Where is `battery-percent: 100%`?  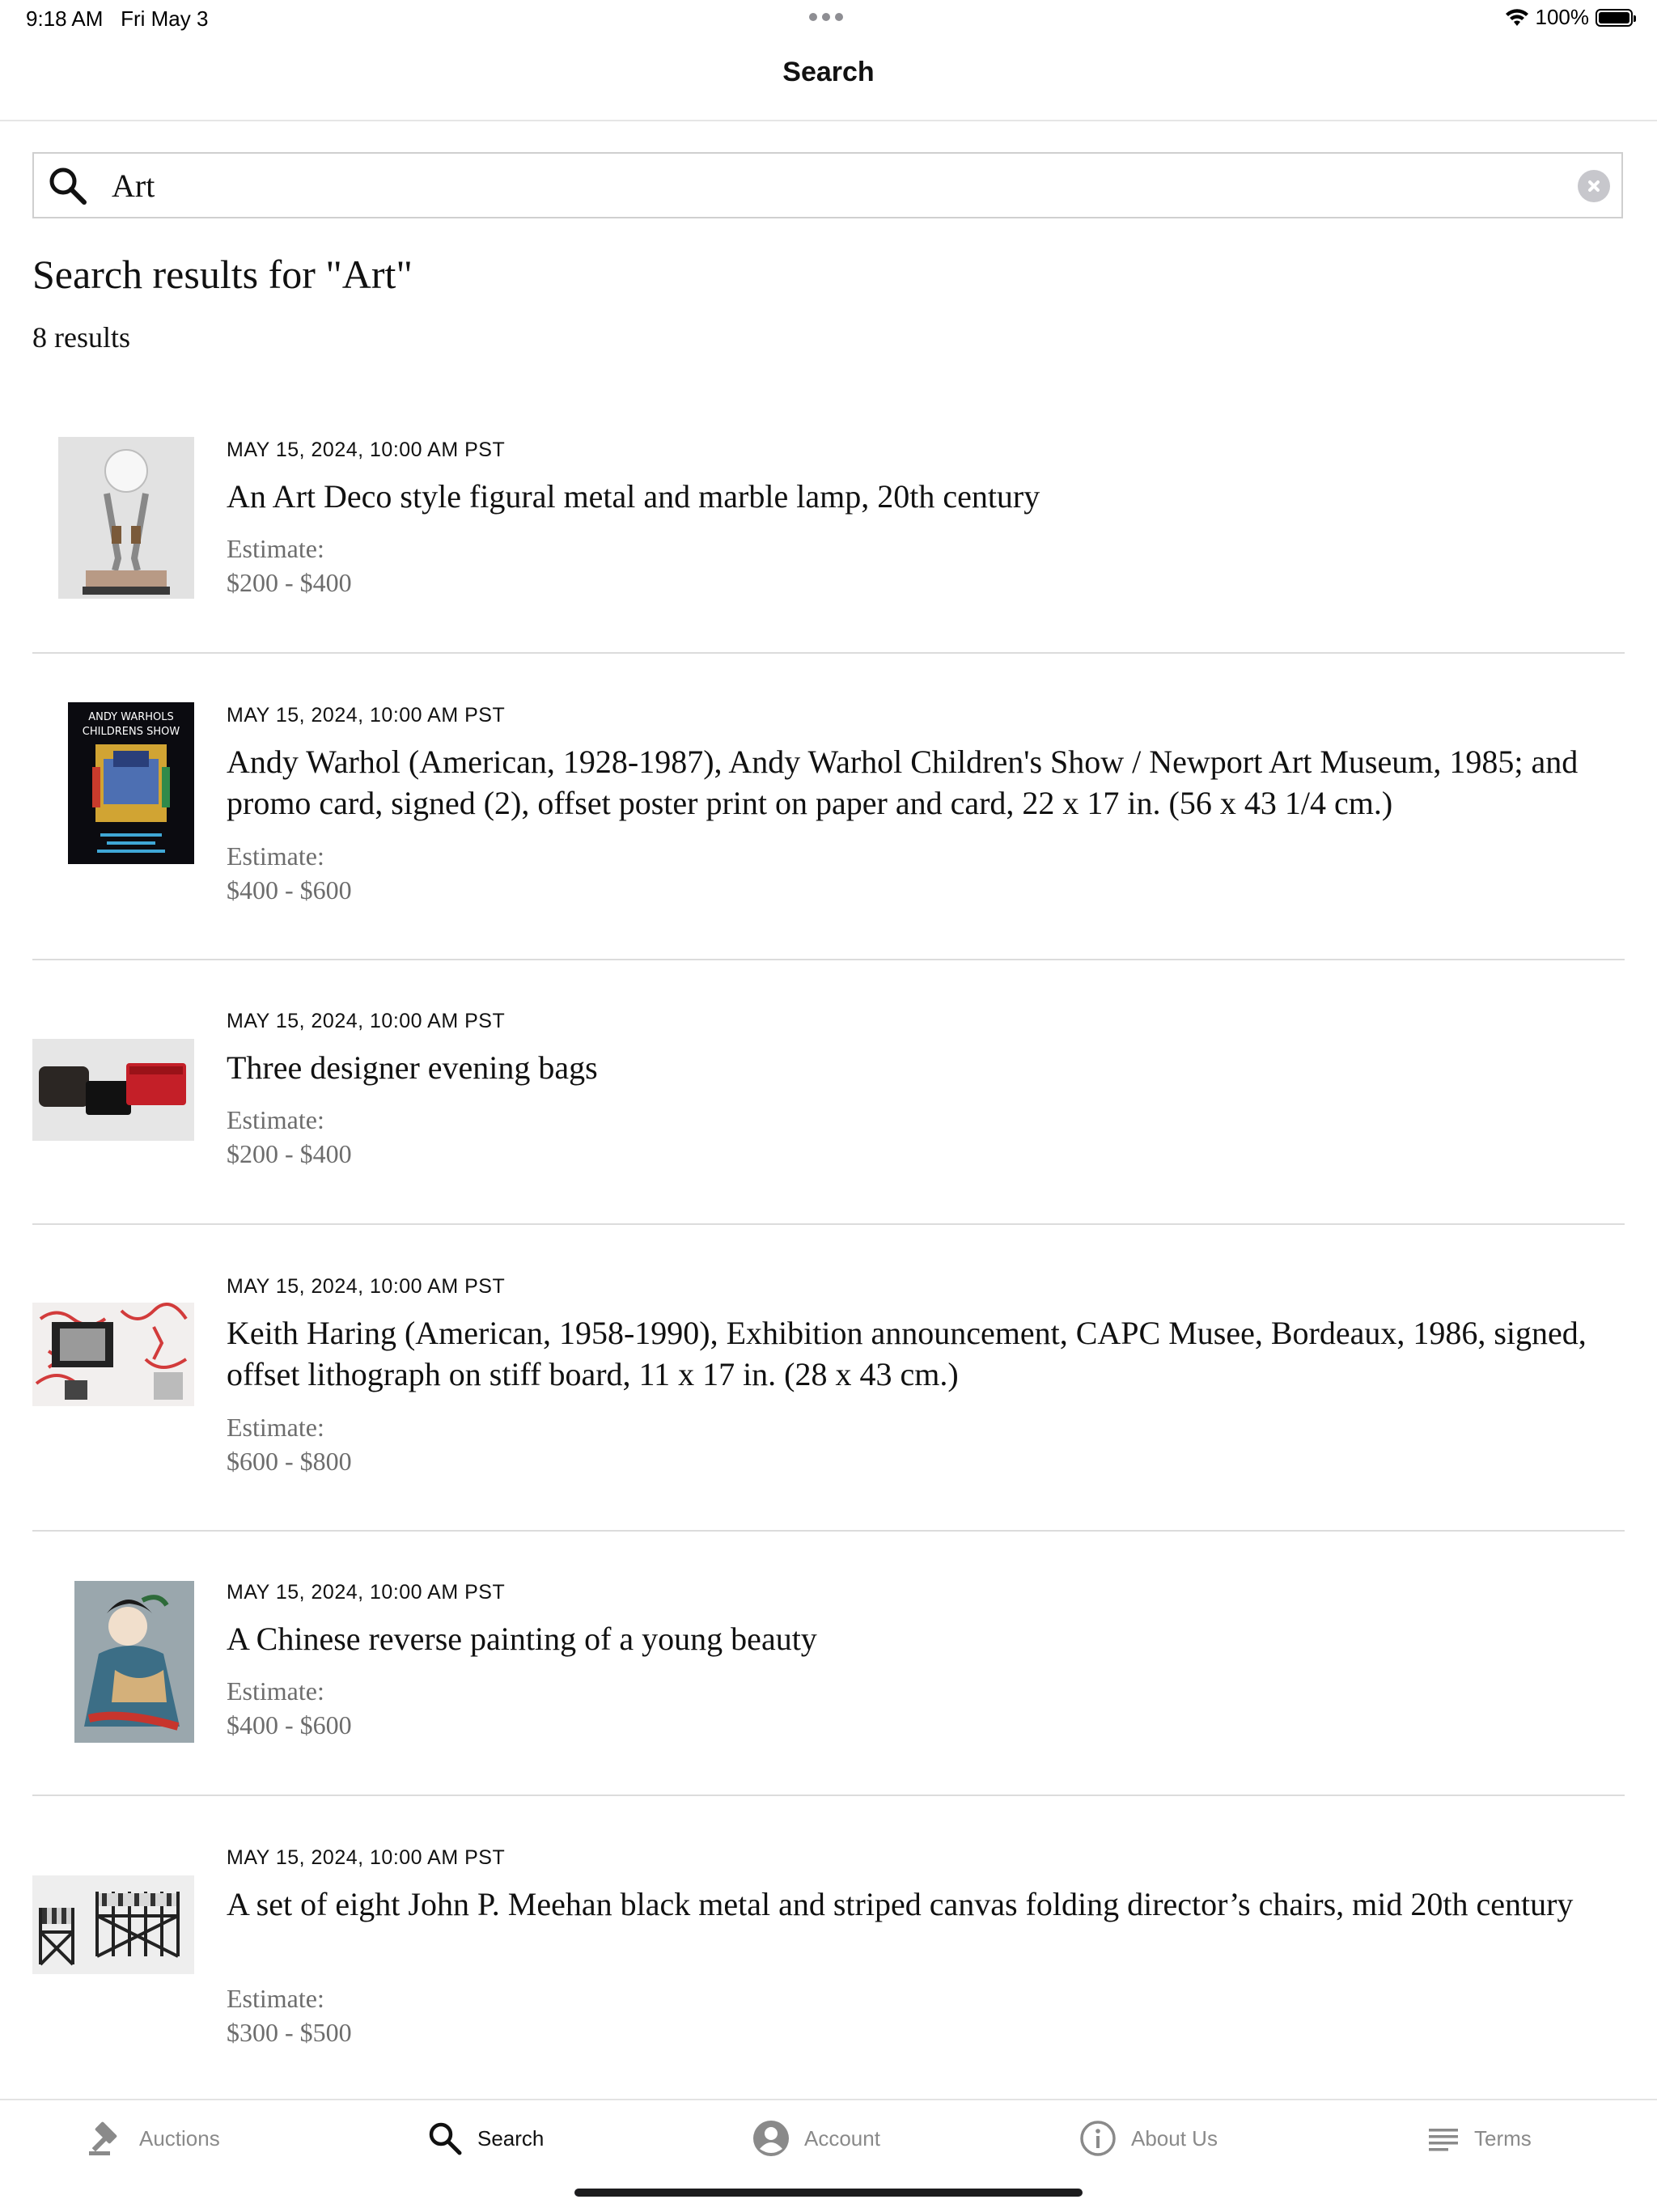 battery-percent: 100% is located at coordinates (1562, 17).